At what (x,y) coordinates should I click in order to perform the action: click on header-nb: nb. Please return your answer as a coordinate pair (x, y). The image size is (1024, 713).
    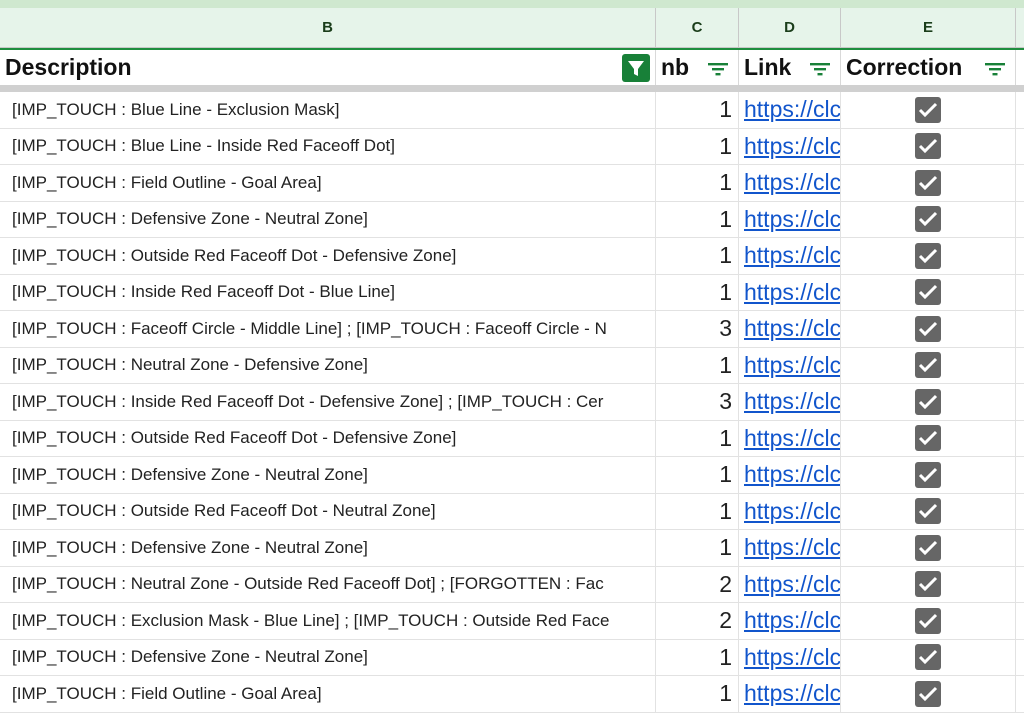
    Looking at the image, I should click on (697, 67).